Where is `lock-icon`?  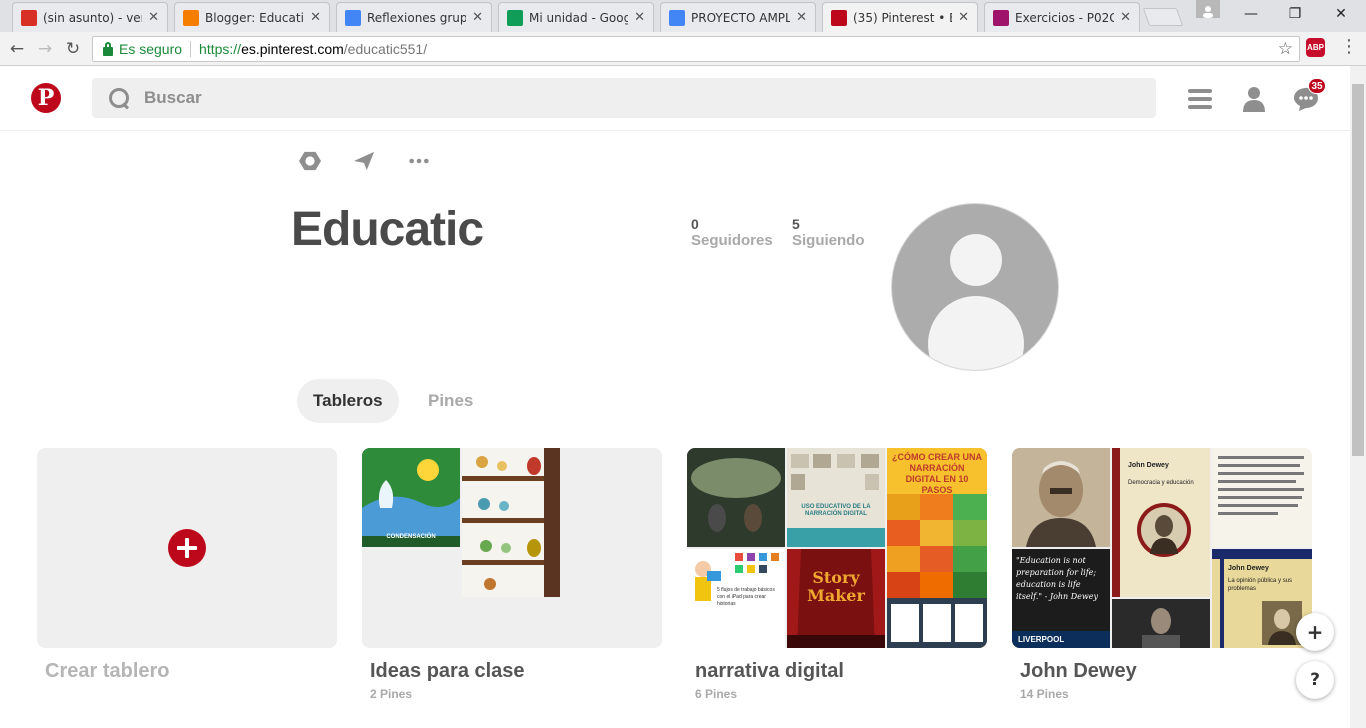
lock-icon is located at coordinates (108, 48).